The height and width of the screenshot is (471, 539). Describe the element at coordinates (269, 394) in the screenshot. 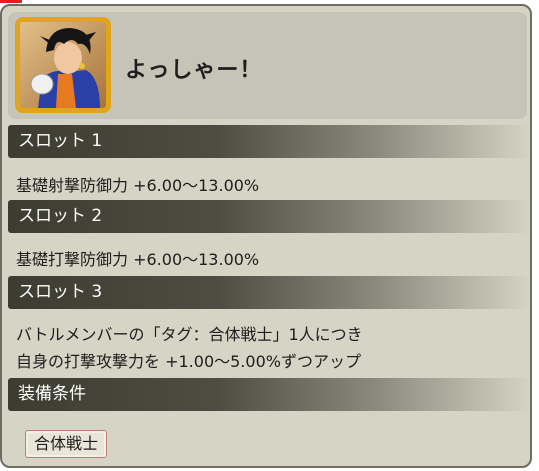

I see `equip-conditions-header: 装備条件` at that location.